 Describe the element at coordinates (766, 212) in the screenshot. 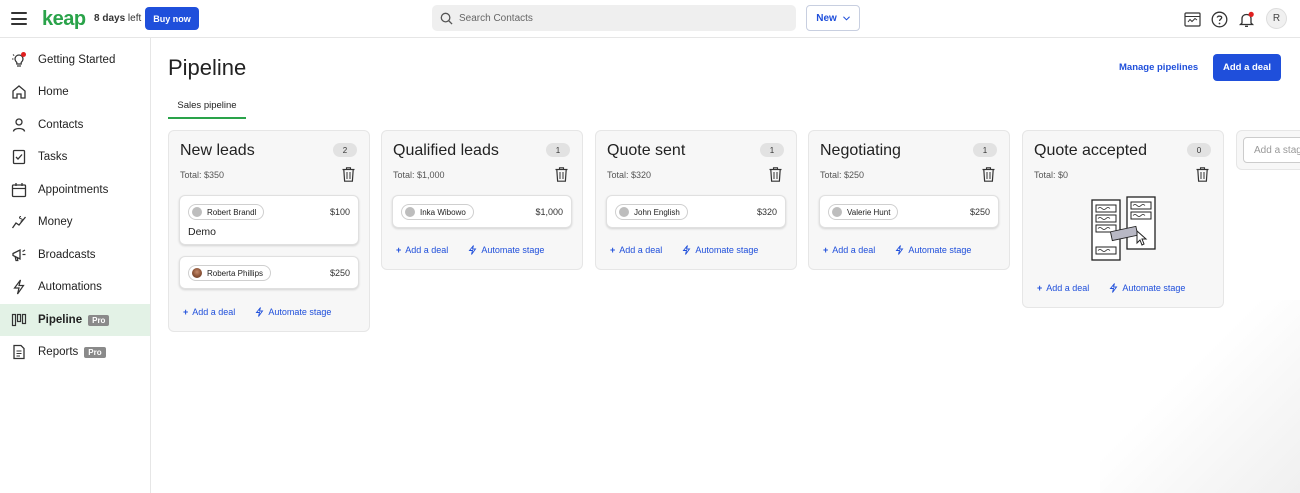

I see `deal-amount: $320` at that location.